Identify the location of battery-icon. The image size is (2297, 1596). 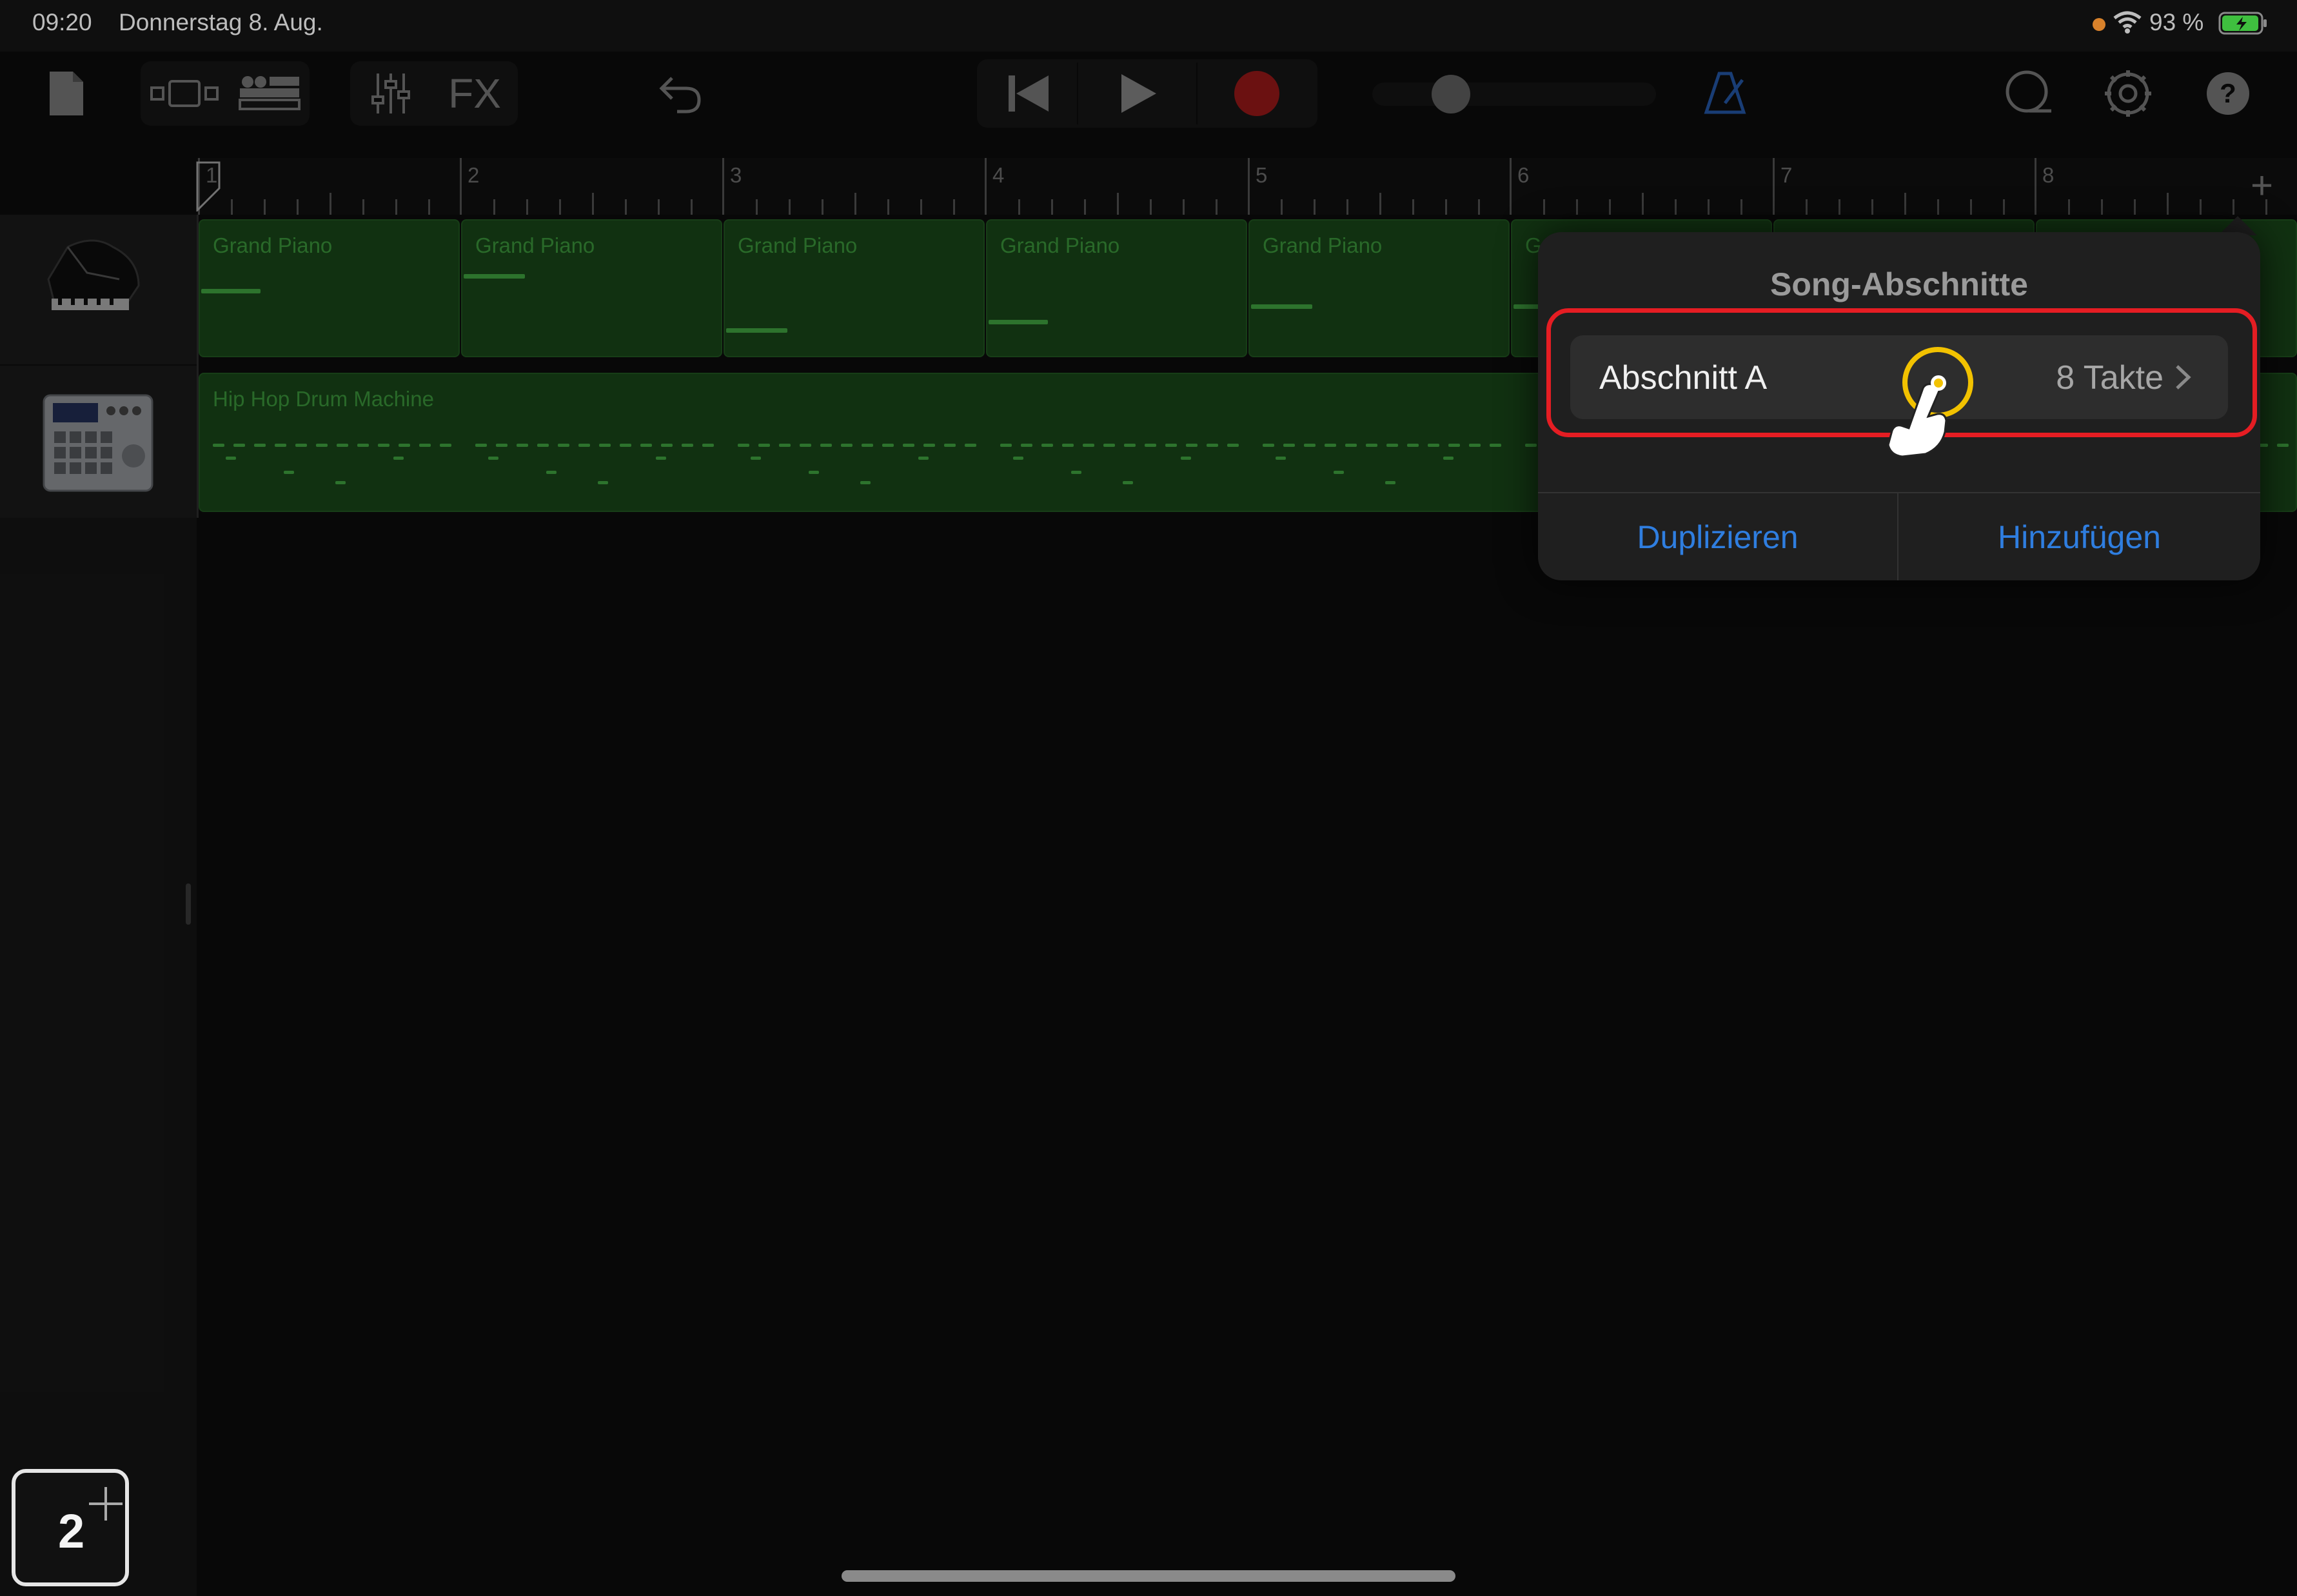
(2242, 24).